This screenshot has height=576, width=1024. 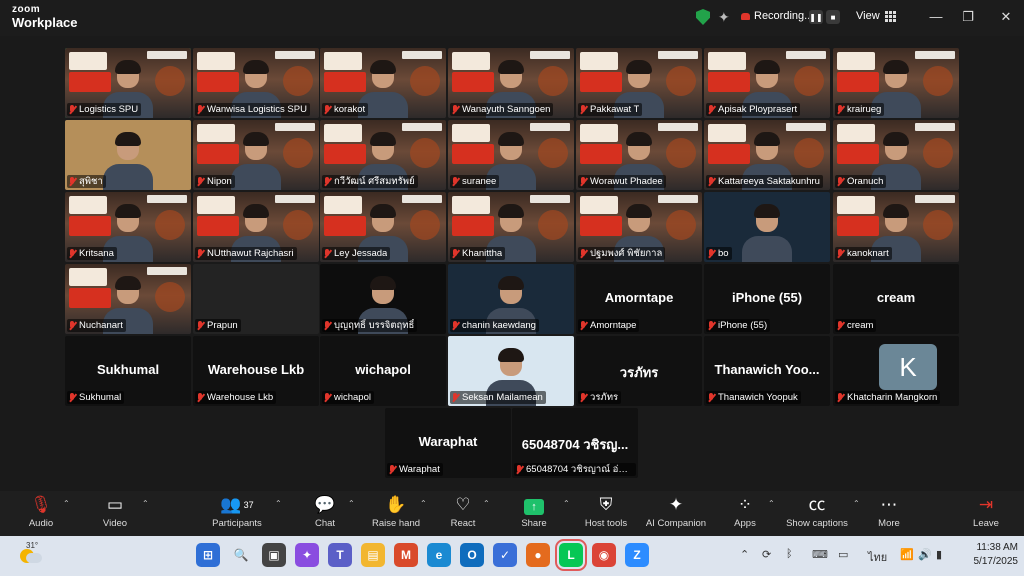 What do you see at coordinates (968, 17) in the screenshot?
I see `restore-button: ❐` at bounding box center [968, 17].